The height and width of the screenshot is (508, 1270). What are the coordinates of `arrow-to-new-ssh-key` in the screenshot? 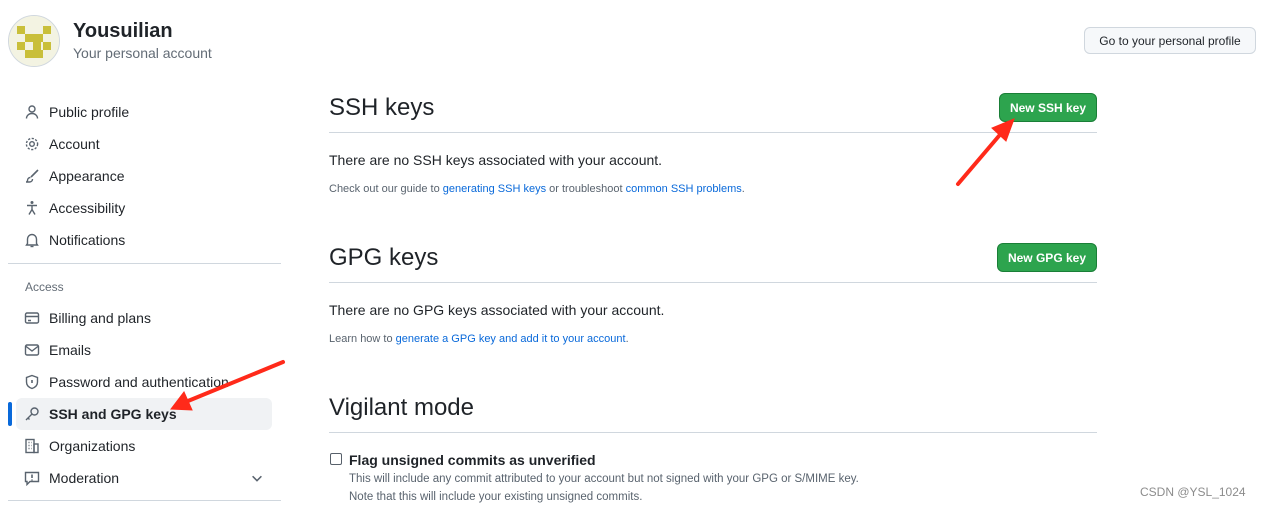 It's located at (985, 152).